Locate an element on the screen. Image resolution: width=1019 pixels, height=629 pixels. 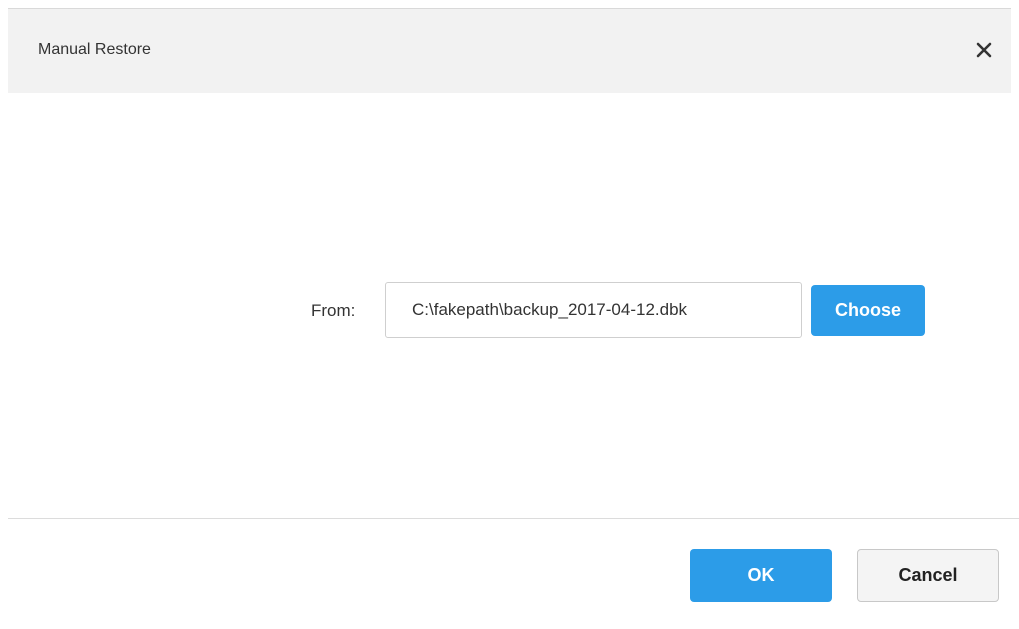
close-button is located at coordinates (984, 50).